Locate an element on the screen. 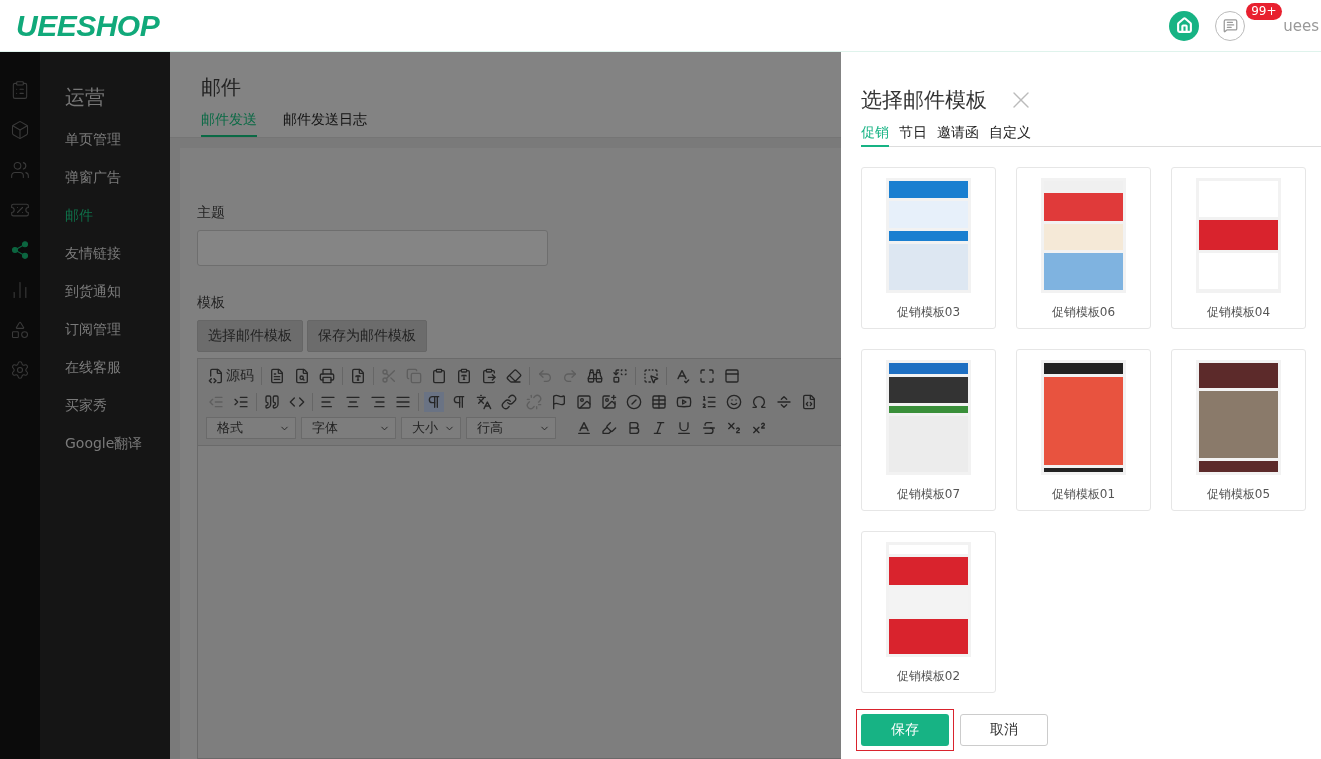 The height and width of the screenshot is (759, 1321). template-card: 促销模板05 is located at coordinates (1238, 430).